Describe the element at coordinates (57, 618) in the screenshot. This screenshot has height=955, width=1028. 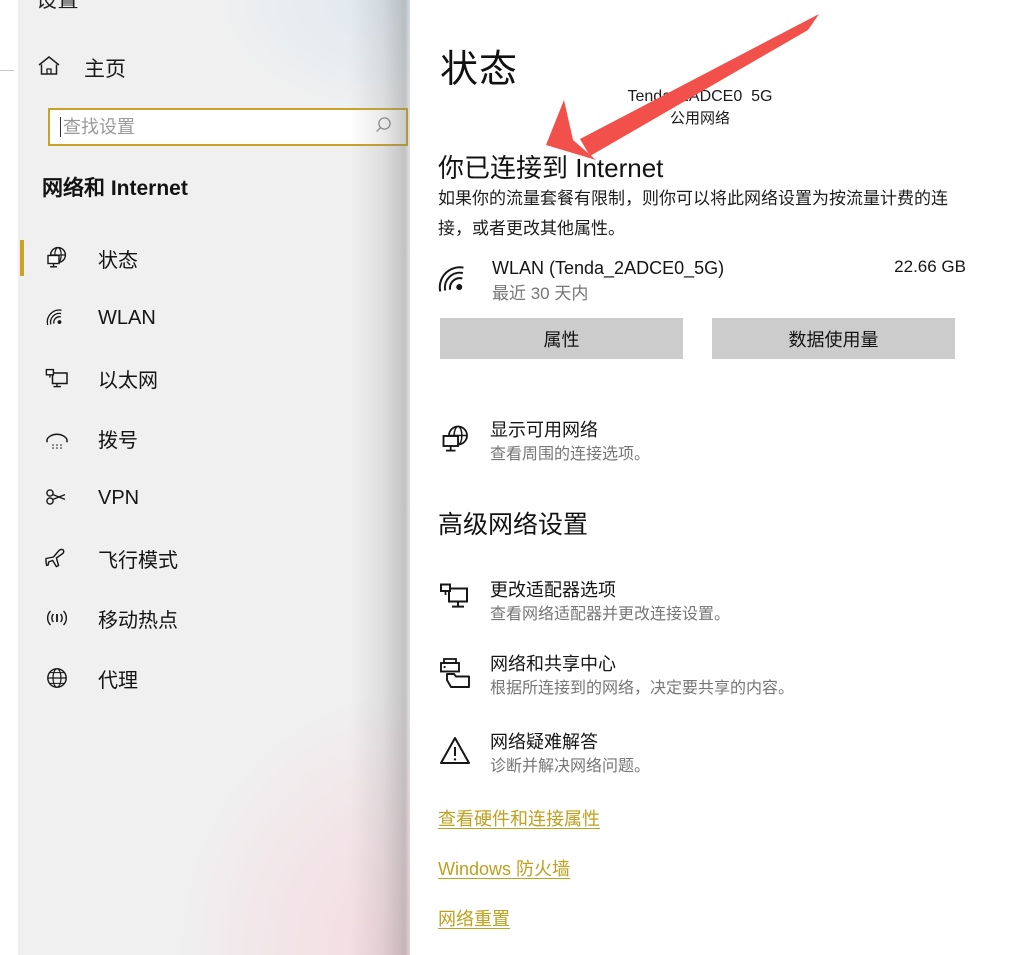
I see `hotspot-icon` at that location.